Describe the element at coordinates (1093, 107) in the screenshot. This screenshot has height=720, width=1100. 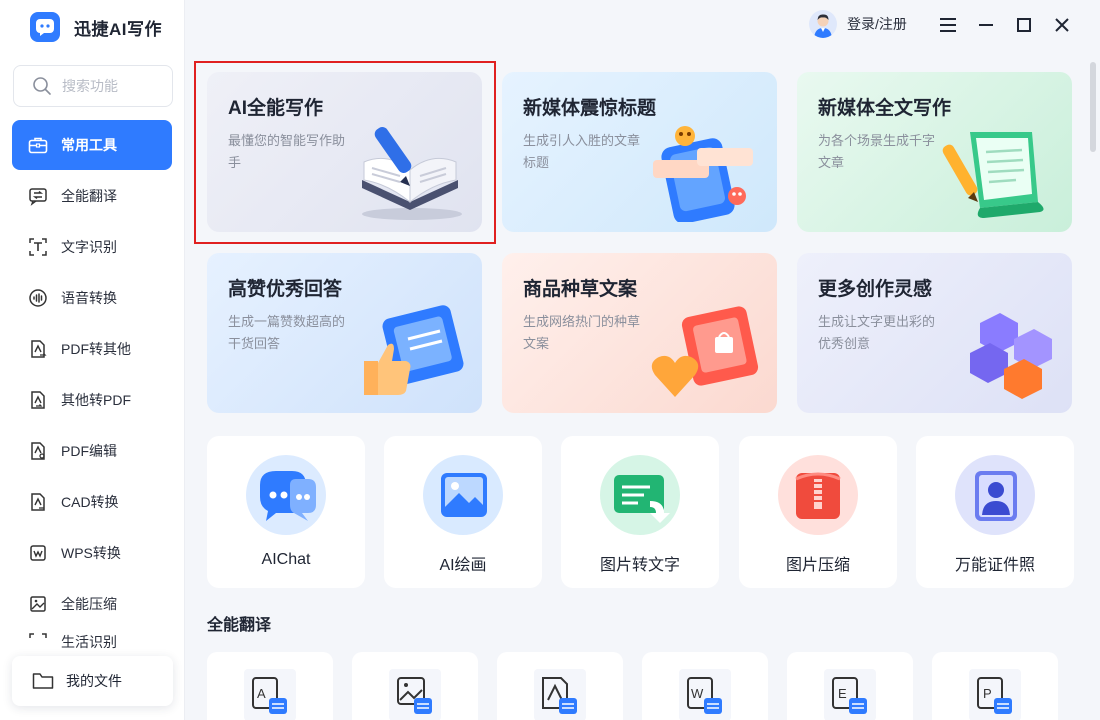
I see `scrollbar` at that location.